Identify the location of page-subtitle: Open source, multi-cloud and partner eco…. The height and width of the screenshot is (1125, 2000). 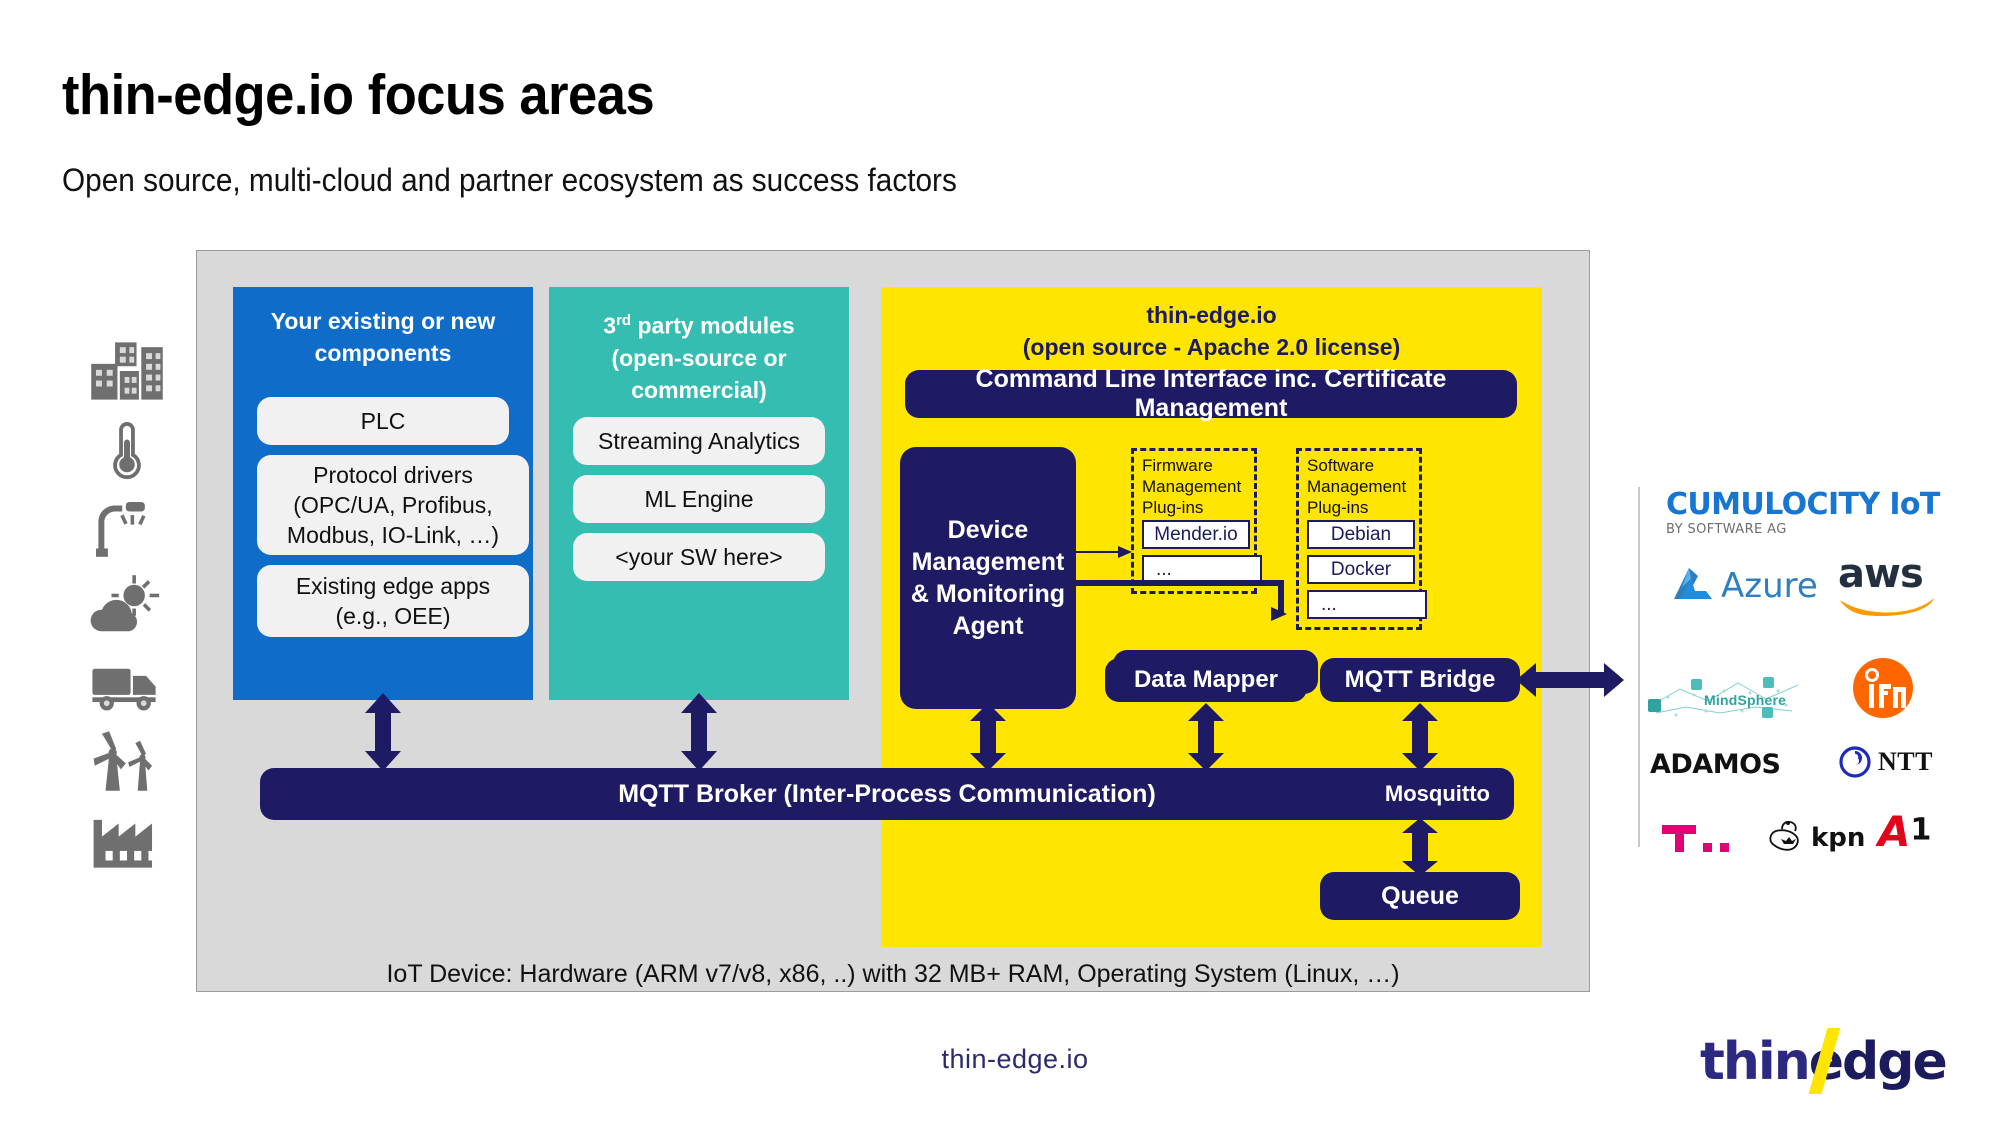
(509, 180).